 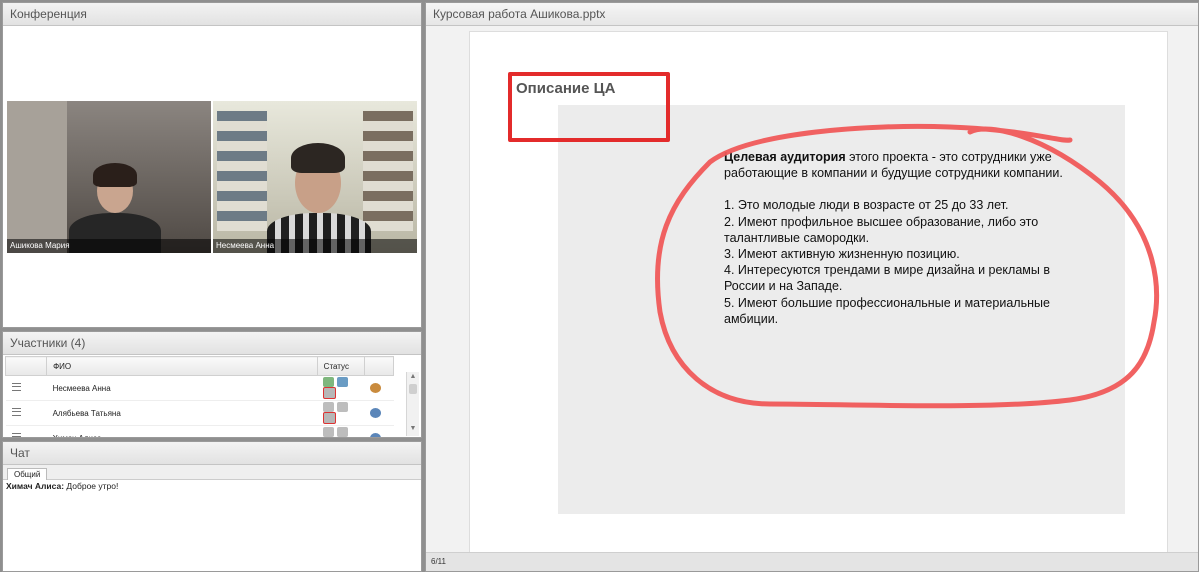 I want to click on tab-general: Общий, so click(x=27, y=474).